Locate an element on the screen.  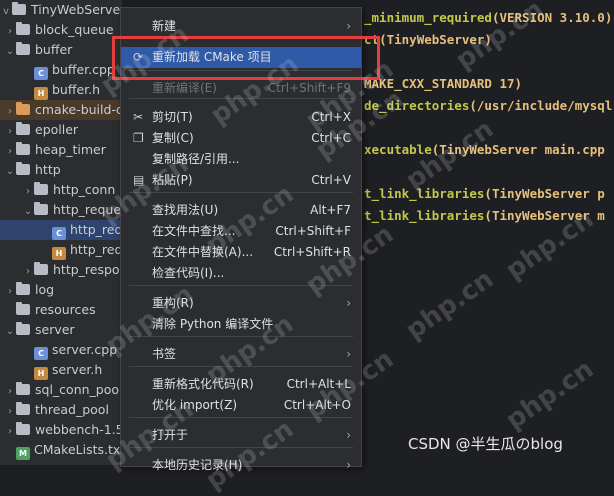
code-line: t_link_libraries(TinyWebServer m is located at coordinates (484, 215).